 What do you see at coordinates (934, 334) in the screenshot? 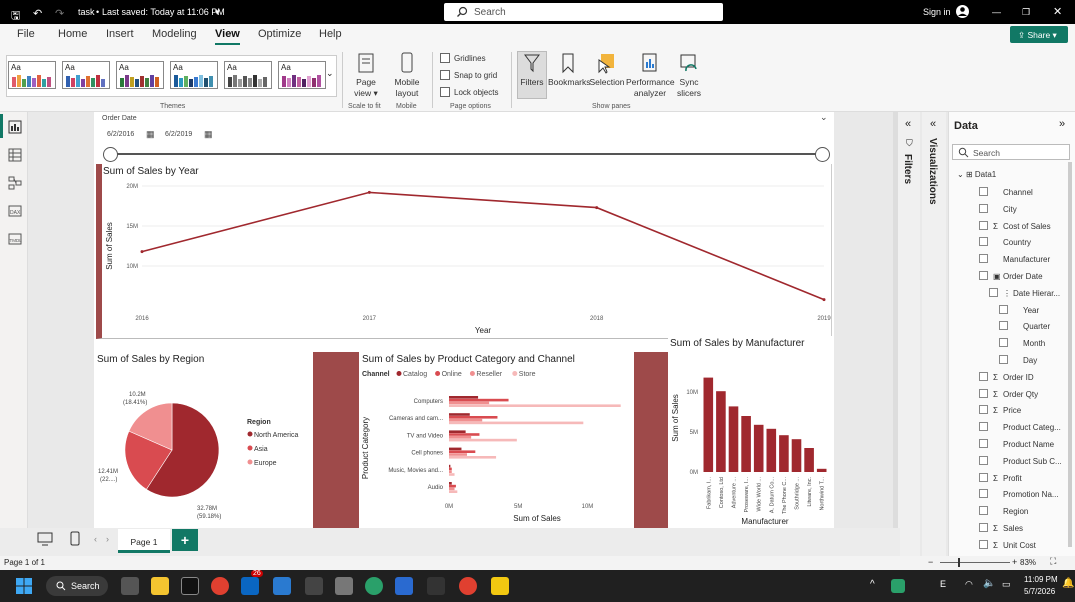
I see `visualizations-pane: « Visualizations` at bounding box center [934, 334].